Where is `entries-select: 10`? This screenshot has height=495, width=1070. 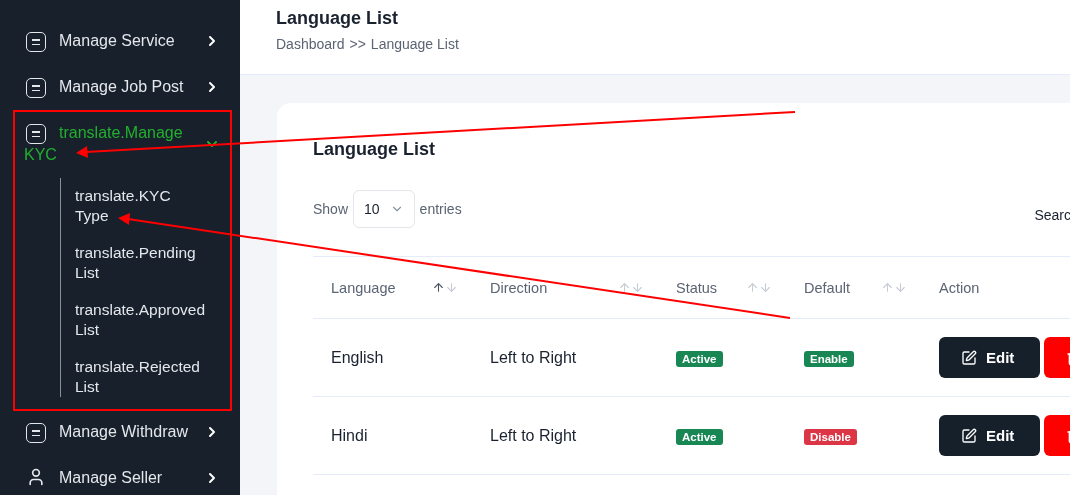
entries-select: 10 is located at coordinates (384, 209).